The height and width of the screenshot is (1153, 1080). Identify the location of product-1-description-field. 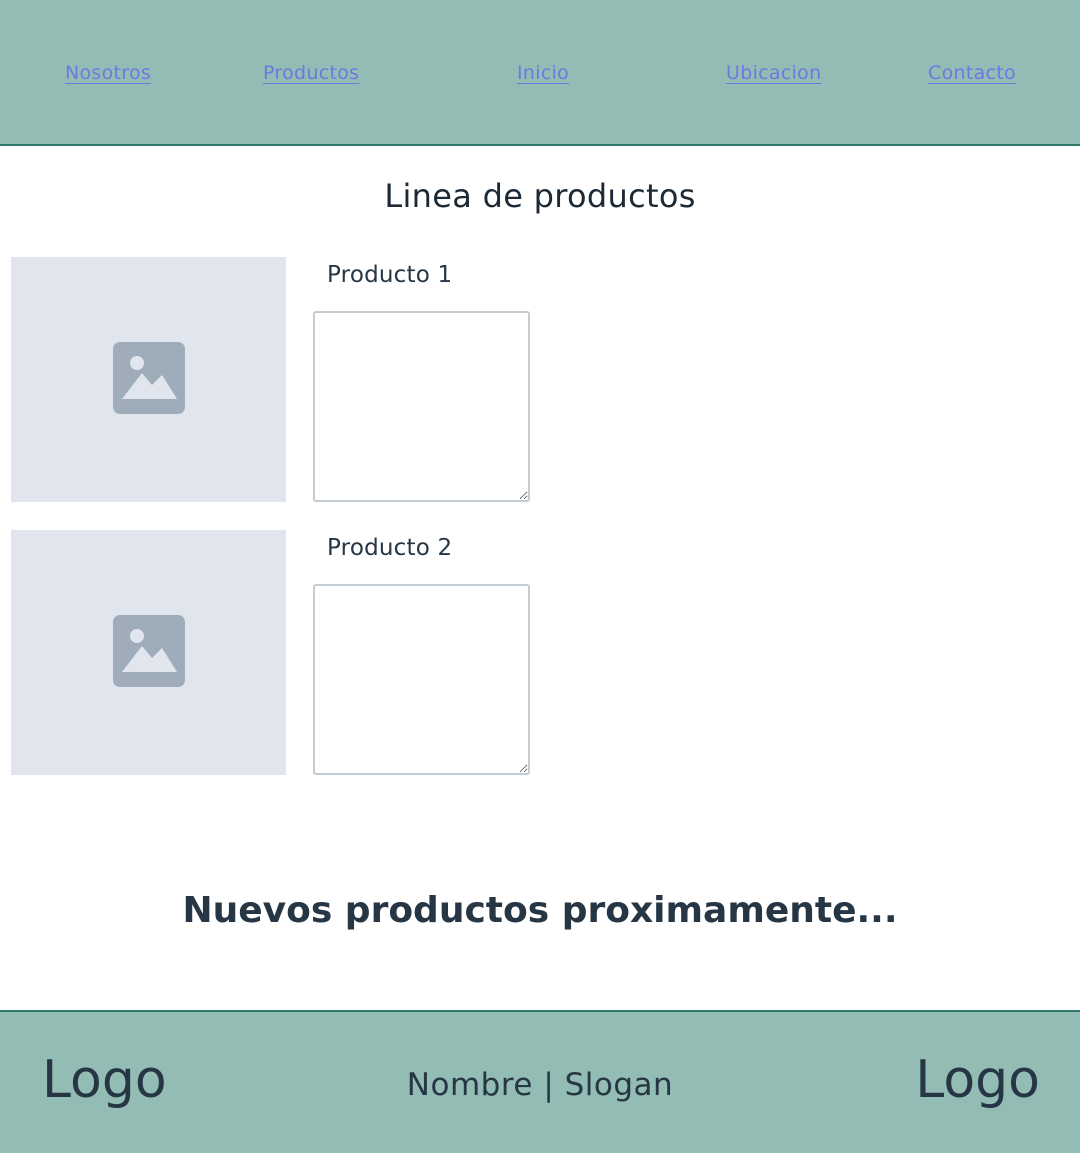
(421, 406).